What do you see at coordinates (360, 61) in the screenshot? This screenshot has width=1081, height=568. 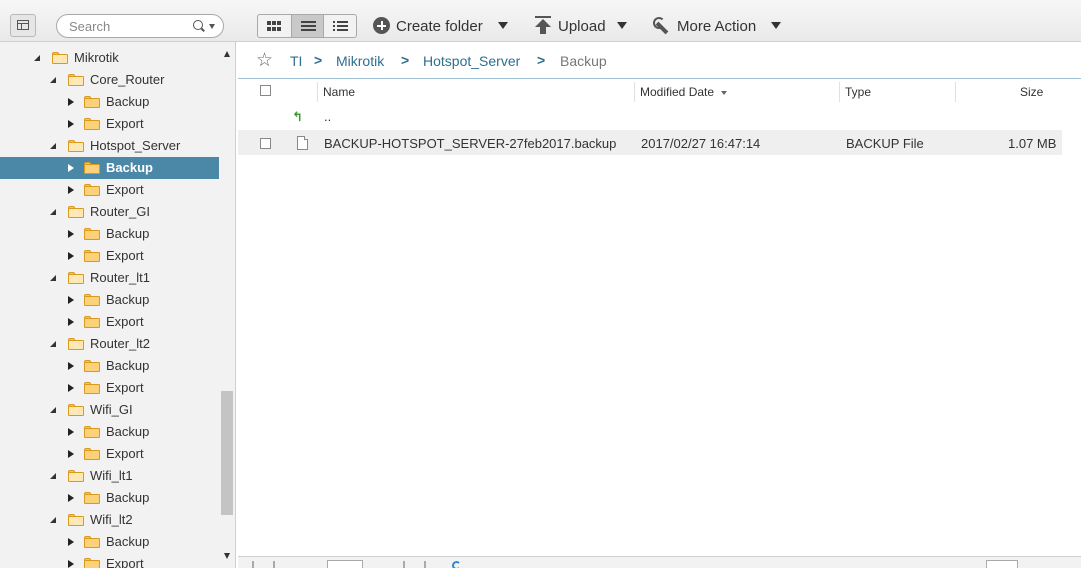 I see `breadcrumb-item: Mikrotik` at bounding box center [360, 61].